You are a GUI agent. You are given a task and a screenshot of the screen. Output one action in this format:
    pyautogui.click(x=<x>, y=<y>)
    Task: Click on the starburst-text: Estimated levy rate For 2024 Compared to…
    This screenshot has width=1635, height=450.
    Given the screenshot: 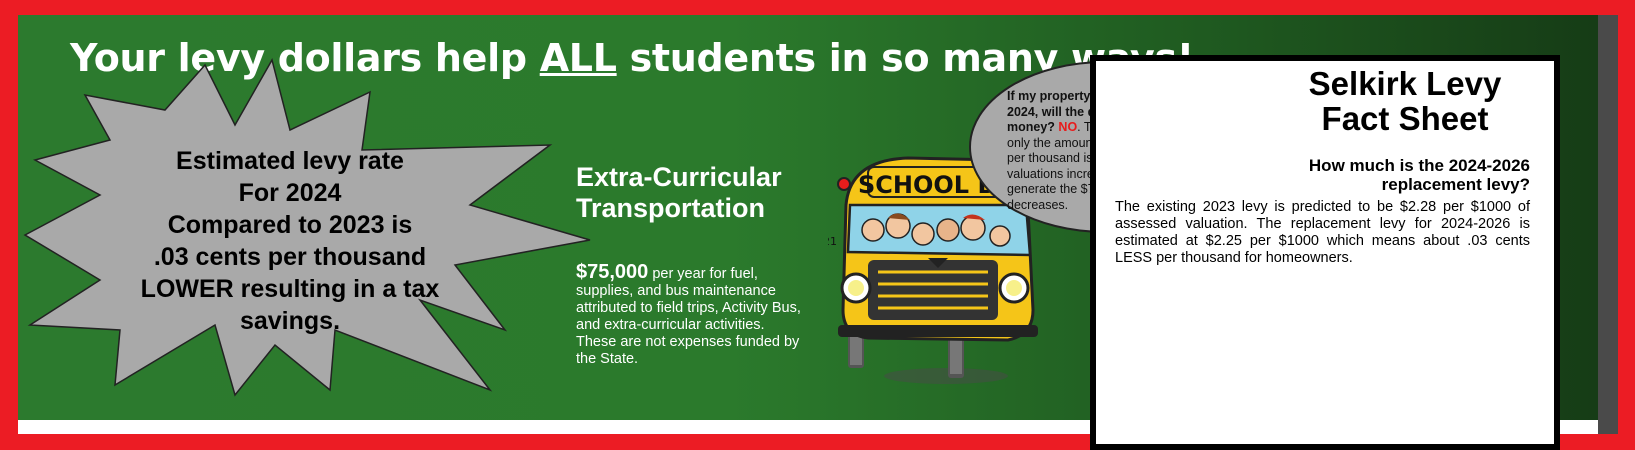 What is the action you would take?
    pyautogui.click(x=290, y=241)
    